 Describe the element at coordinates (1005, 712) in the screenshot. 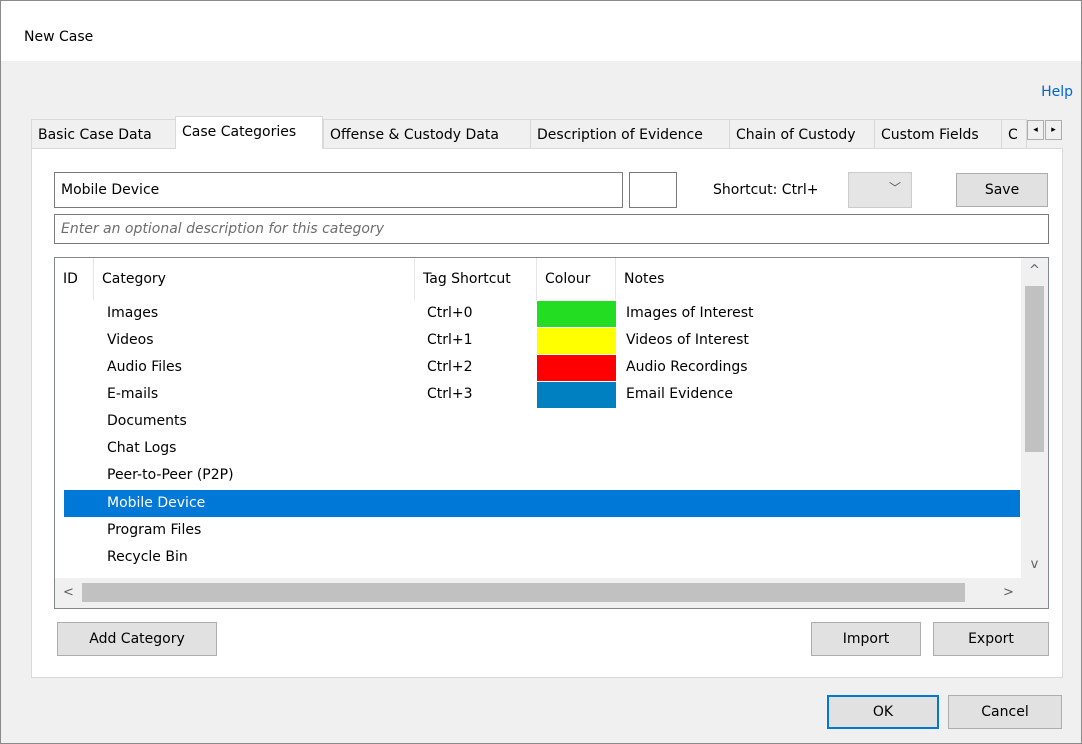

I see `cancel-button: Cancel` at that location.